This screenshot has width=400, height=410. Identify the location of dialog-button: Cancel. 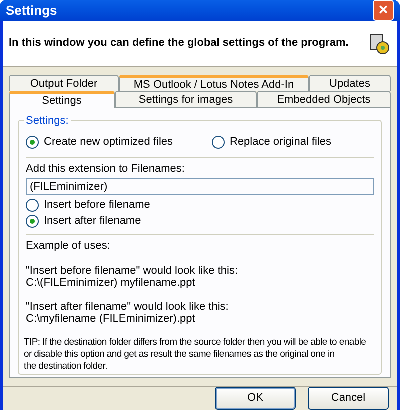
(348, 398).